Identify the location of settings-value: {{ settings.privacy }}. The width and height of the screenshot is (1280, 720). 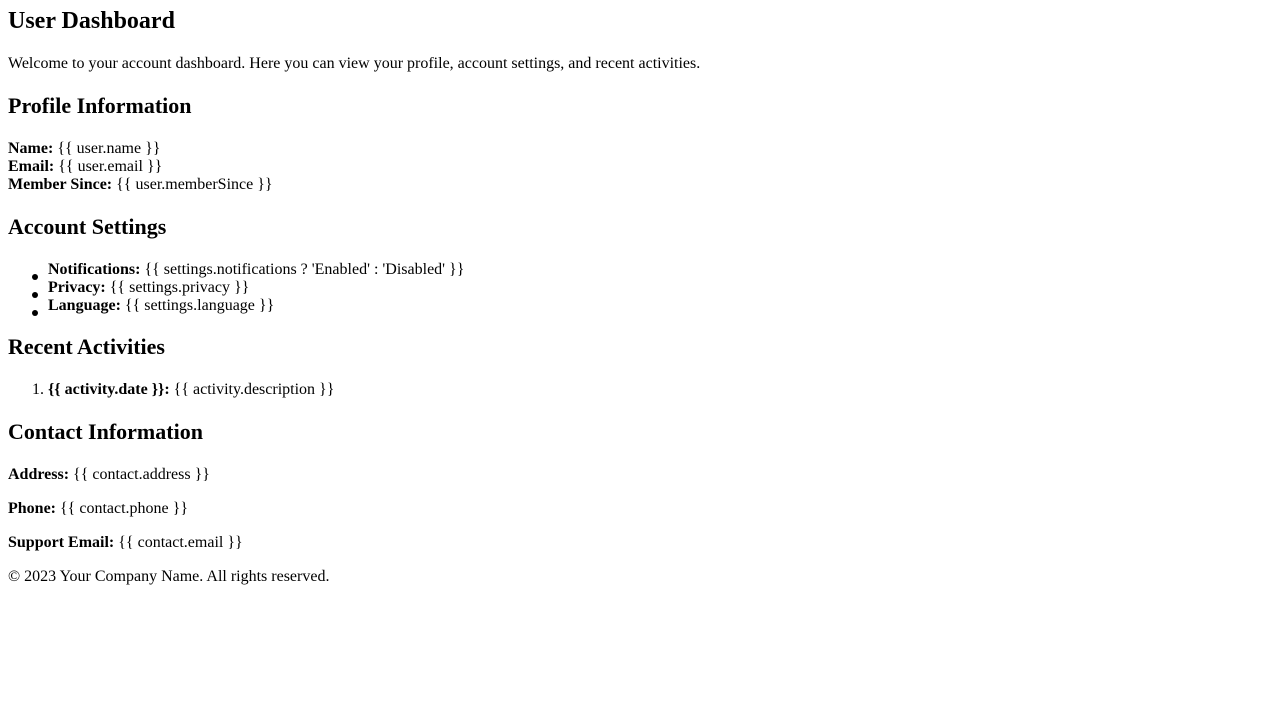
(179, 287).